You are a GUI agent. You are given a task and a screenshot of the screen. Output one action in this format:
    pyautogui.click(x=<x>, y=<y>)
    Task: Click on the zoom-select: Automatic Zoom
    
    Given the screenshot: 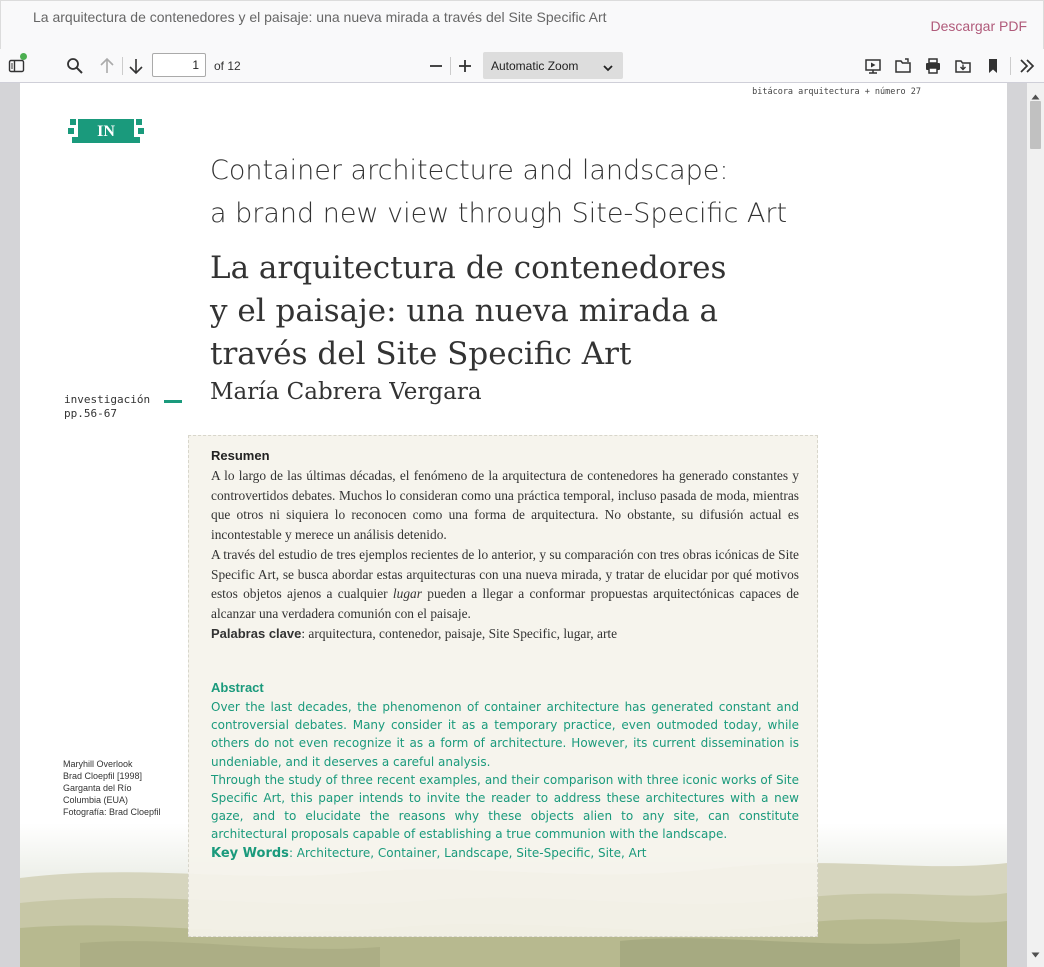 What is the action you would take?
    pyautogui.click(x=553, y=65)
    